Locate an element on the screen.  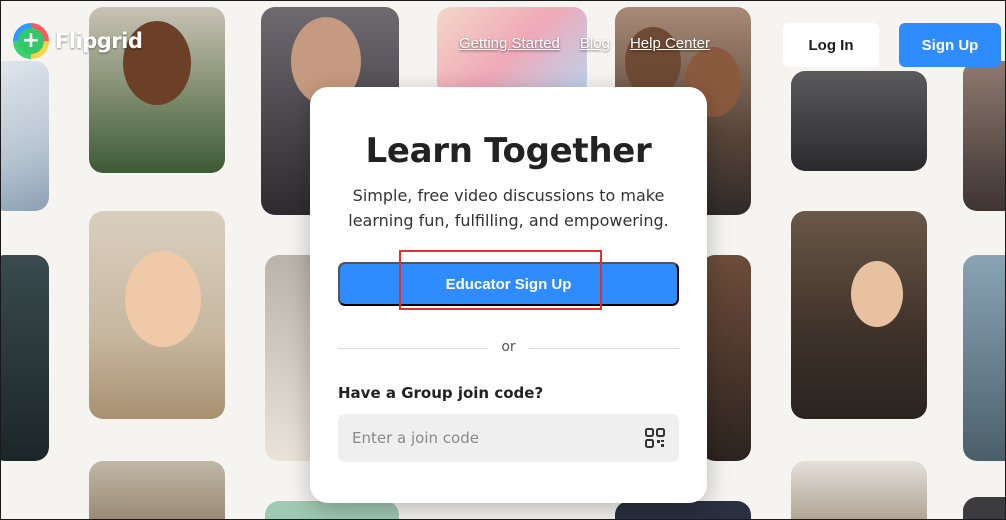
sign-up-button: Sign Up is located at coordinates (950, 45).